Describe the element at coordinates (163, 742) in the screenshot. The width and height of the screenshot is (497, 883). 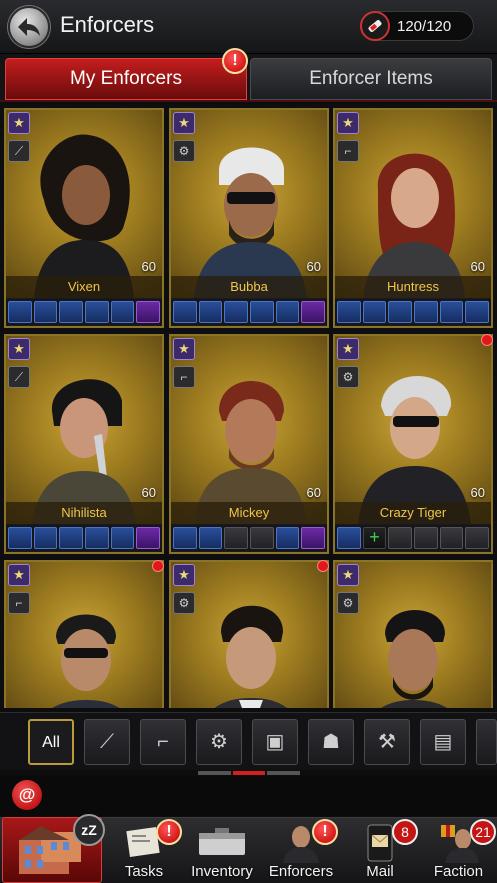
I see `filter-rifle-icon: ⌐` at that location.